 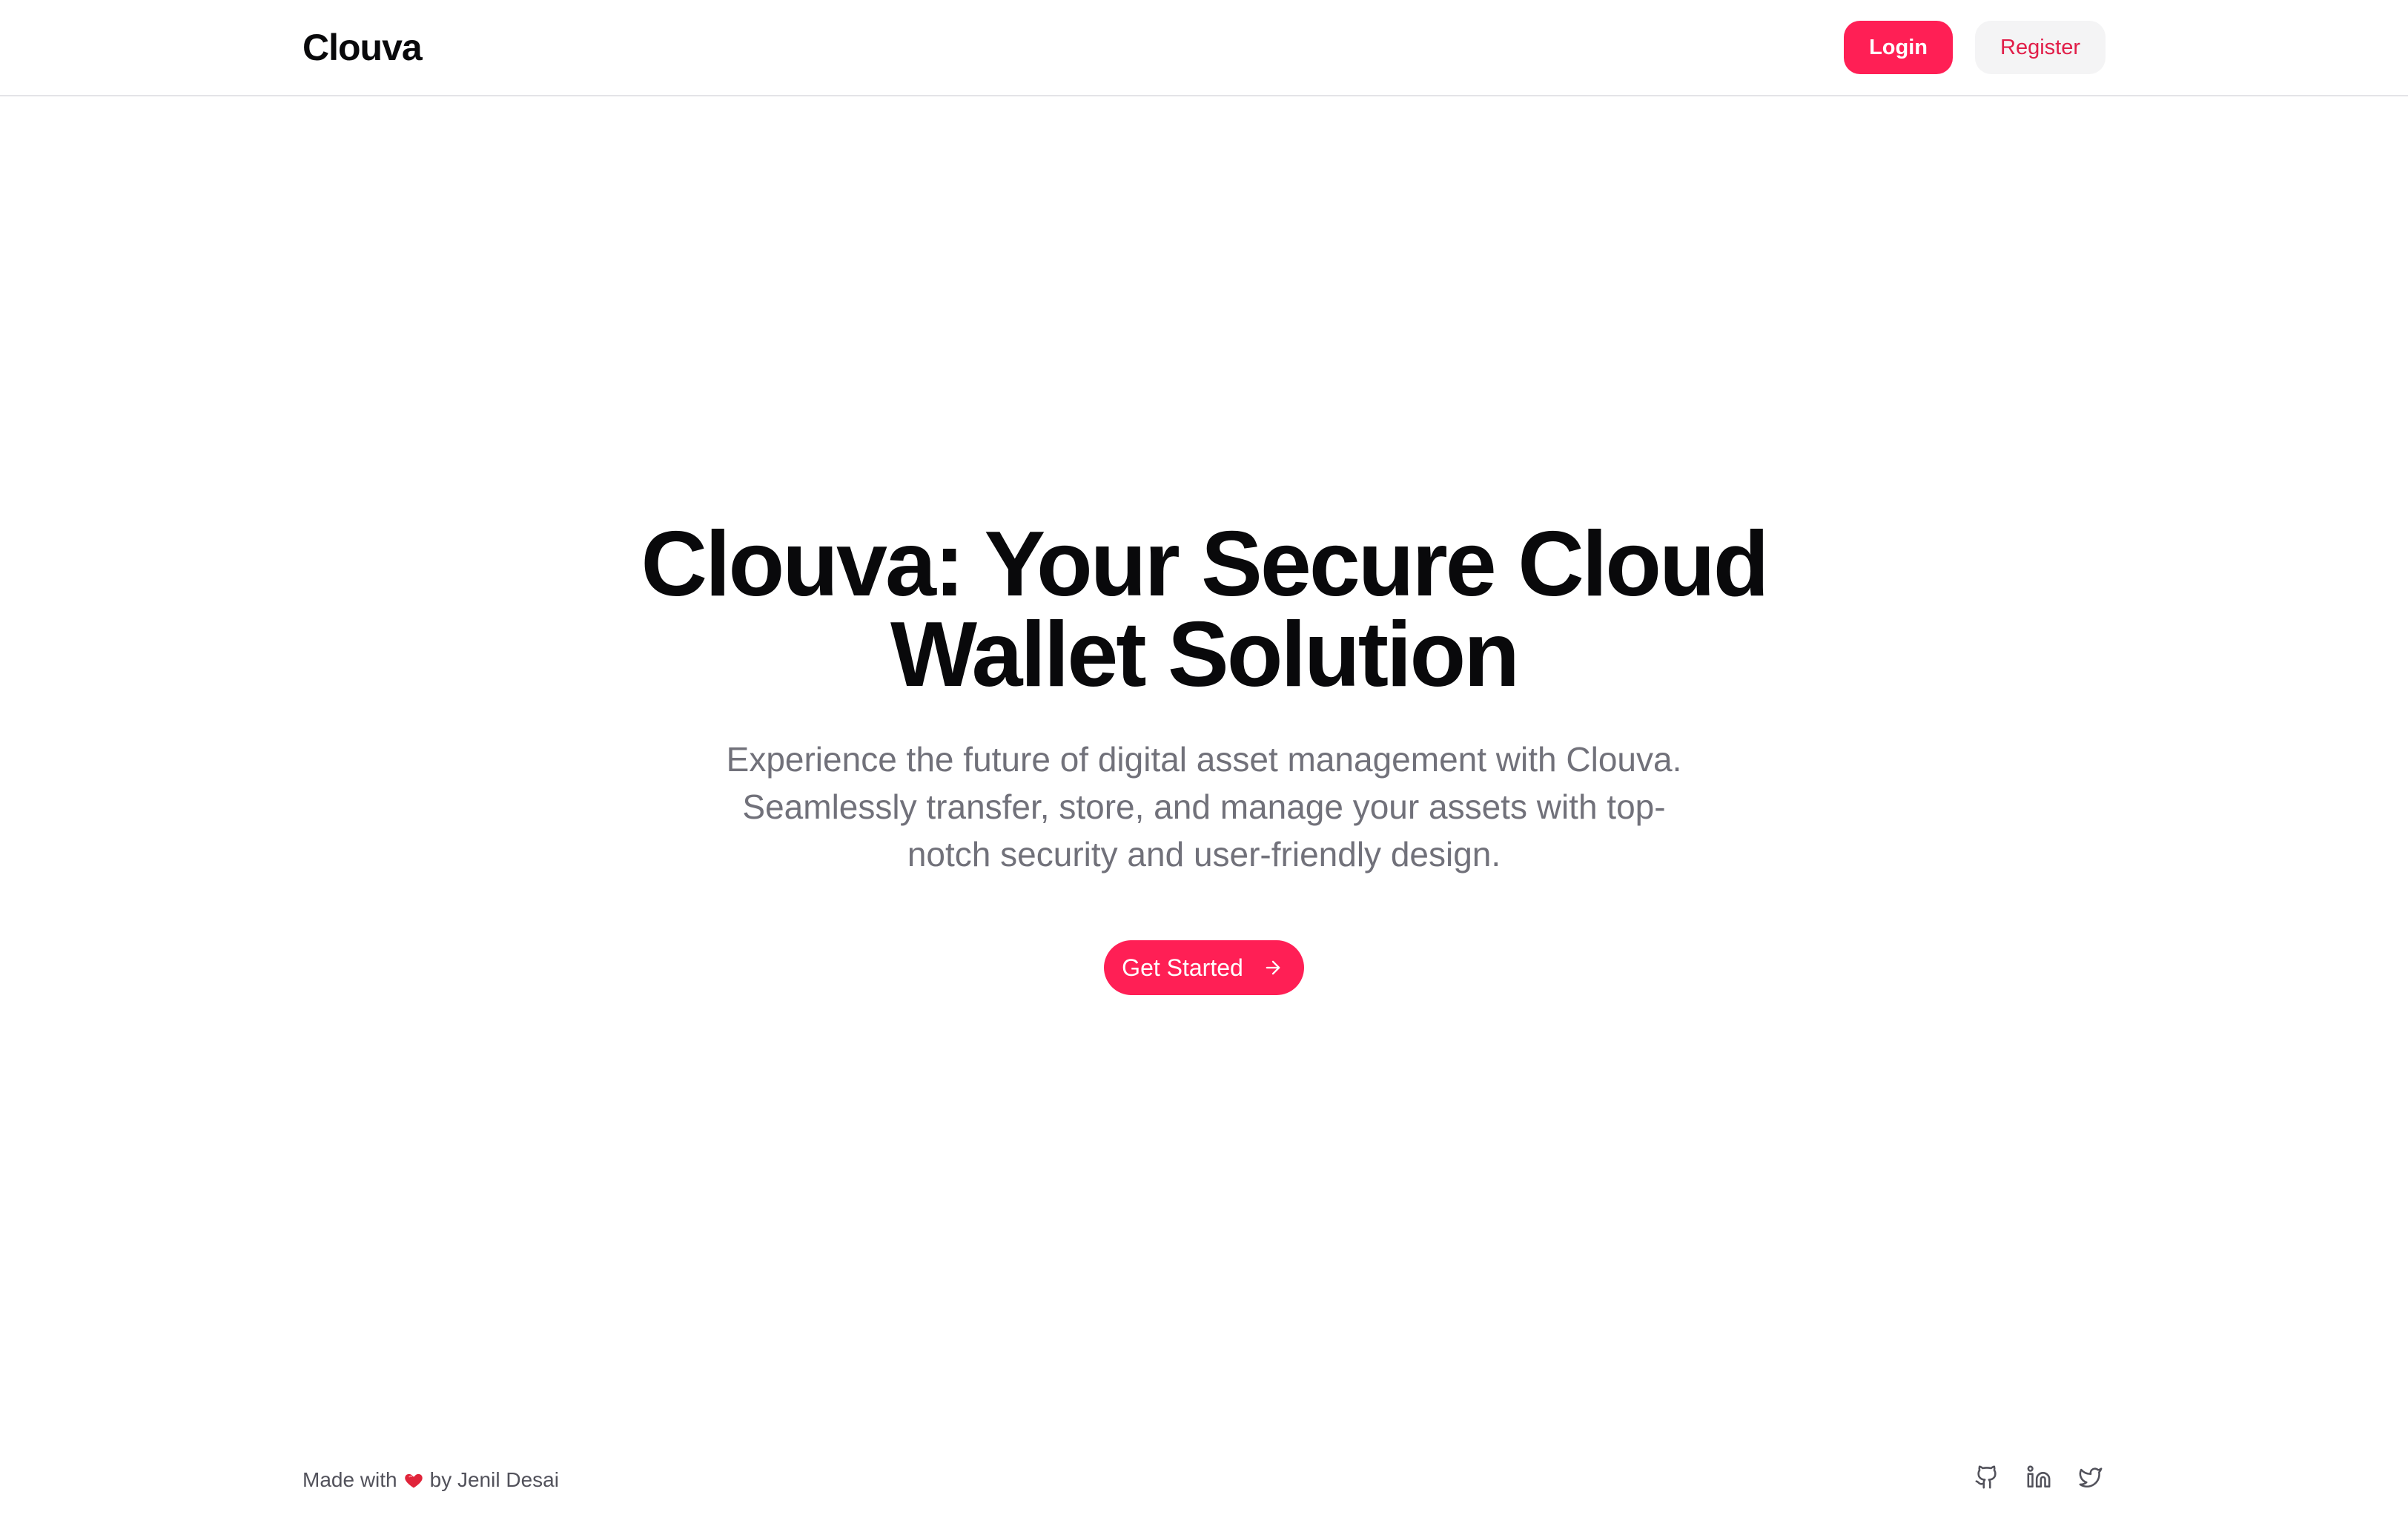 I want to click on credit-suffix: by Jenil Desai, so click(x=494, y=1479).